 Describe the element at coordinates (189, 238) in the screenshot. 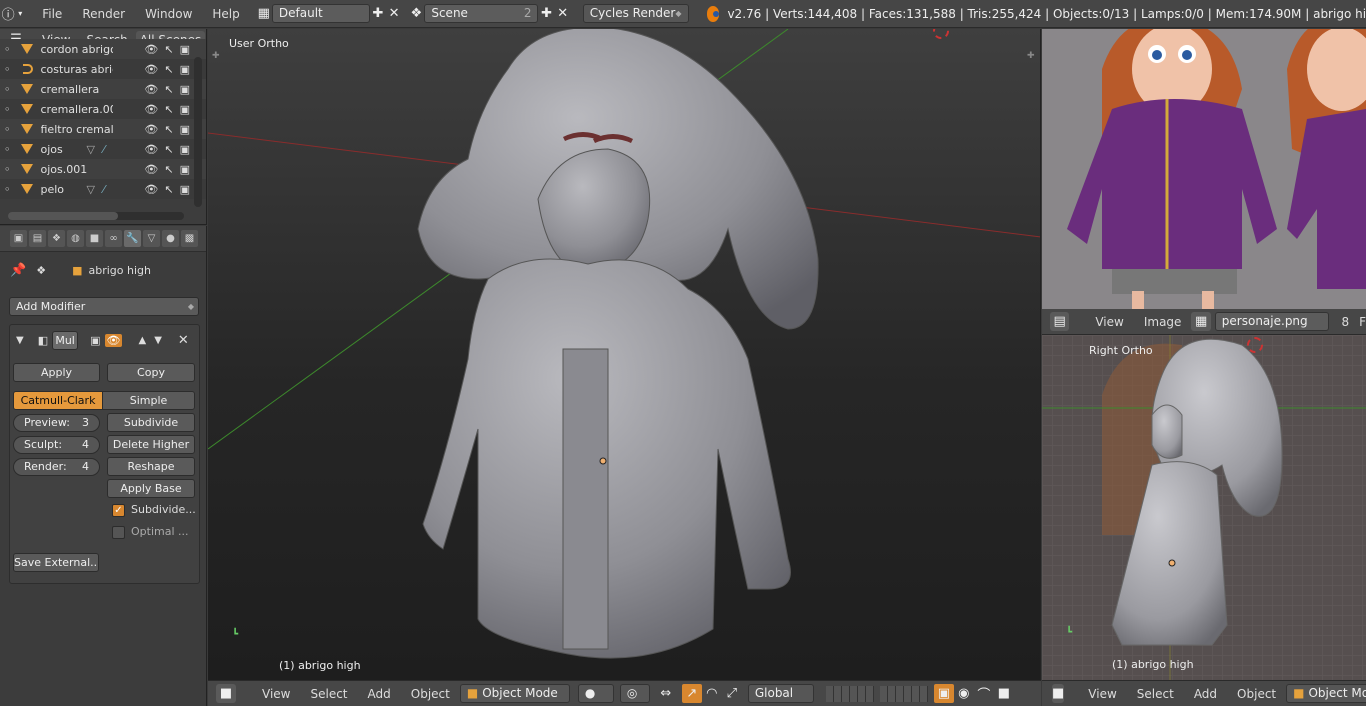

I see `texture-tab-icon: ▩` at that location.